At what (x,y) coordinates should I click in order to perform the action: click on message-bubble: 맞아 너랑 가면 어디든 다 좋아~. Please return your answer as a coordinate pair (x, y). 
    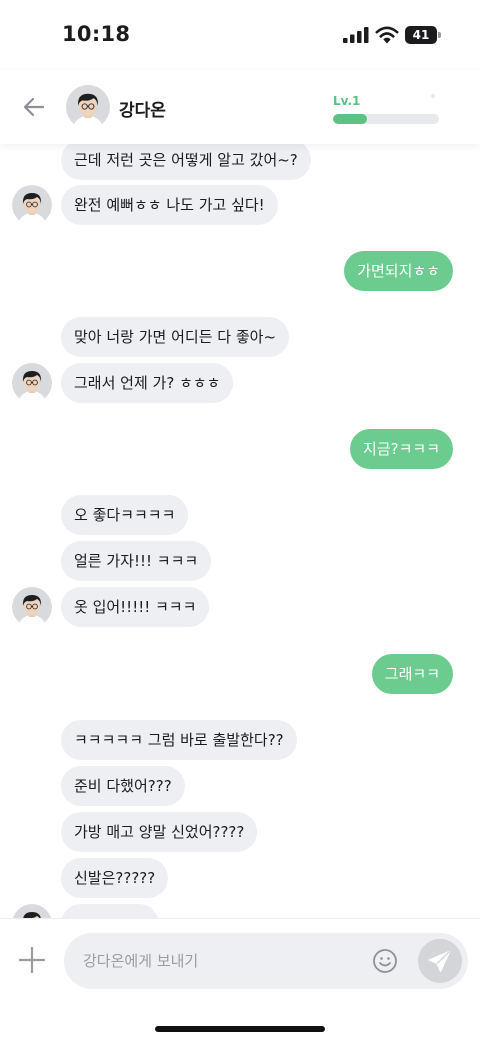
    Looking at the image, I should click on (175, 337).